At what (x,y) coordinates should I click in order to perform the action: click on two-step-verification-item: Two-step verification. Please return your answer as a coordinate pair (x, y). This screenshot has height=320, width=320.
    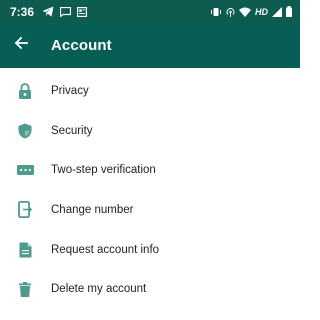
    Looking at the image, I should click on (150, 170).